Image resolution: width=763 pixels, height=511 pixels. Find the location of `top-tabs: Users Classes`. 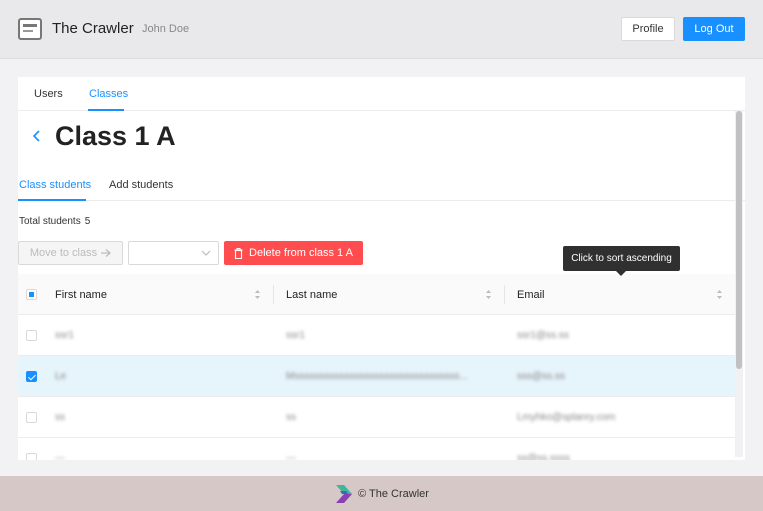

top-tabs: Users Classes is located at coordinates (381, 94).